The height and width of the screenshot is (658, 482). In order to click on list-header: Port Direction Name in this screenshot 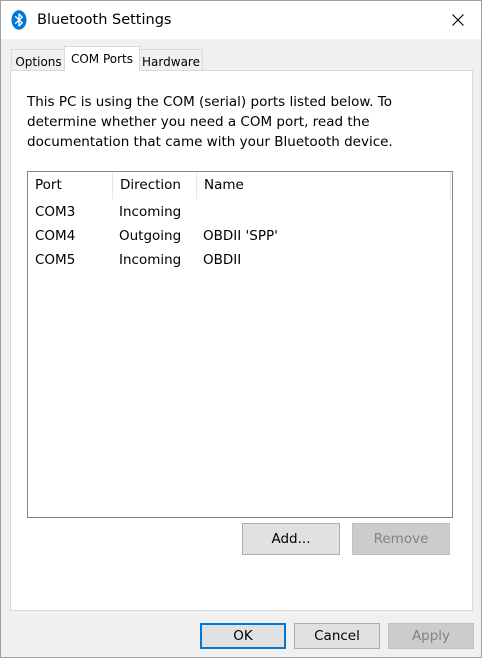, I will do `click(240, 185)`.